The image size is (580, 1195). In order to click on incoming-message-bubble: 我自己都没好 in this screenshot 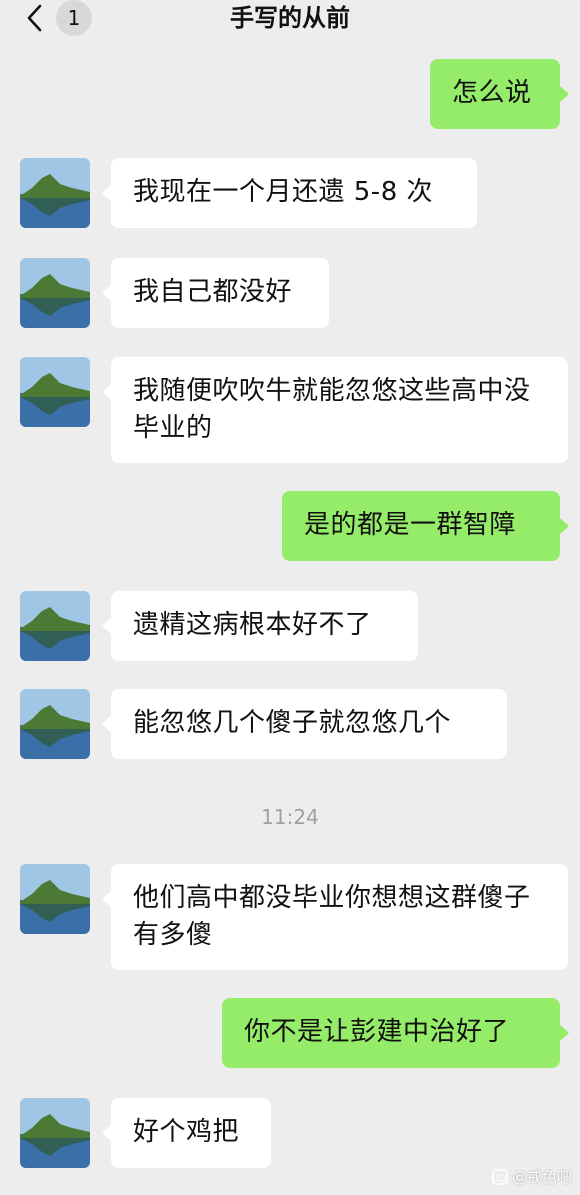, I will do `click(215, 293)`.